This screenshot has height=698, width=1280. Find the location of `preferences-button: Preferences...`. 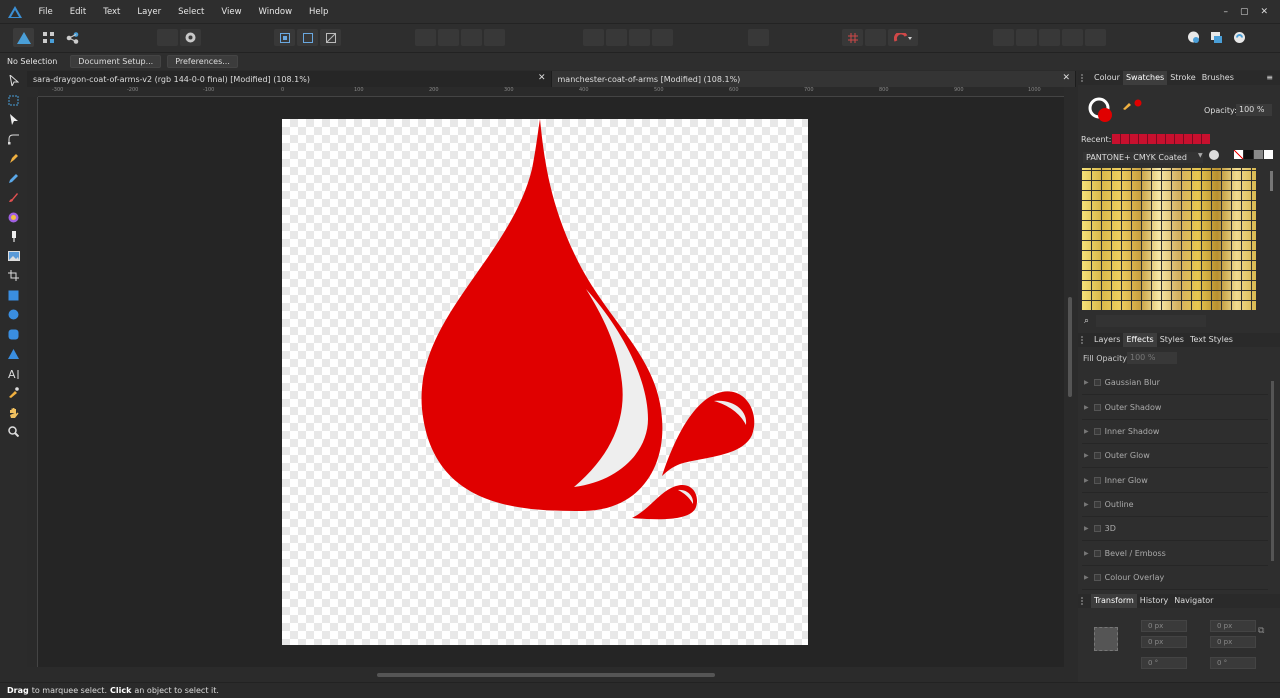

preferences-button: Preferences... is located at coordinates (202, 61).